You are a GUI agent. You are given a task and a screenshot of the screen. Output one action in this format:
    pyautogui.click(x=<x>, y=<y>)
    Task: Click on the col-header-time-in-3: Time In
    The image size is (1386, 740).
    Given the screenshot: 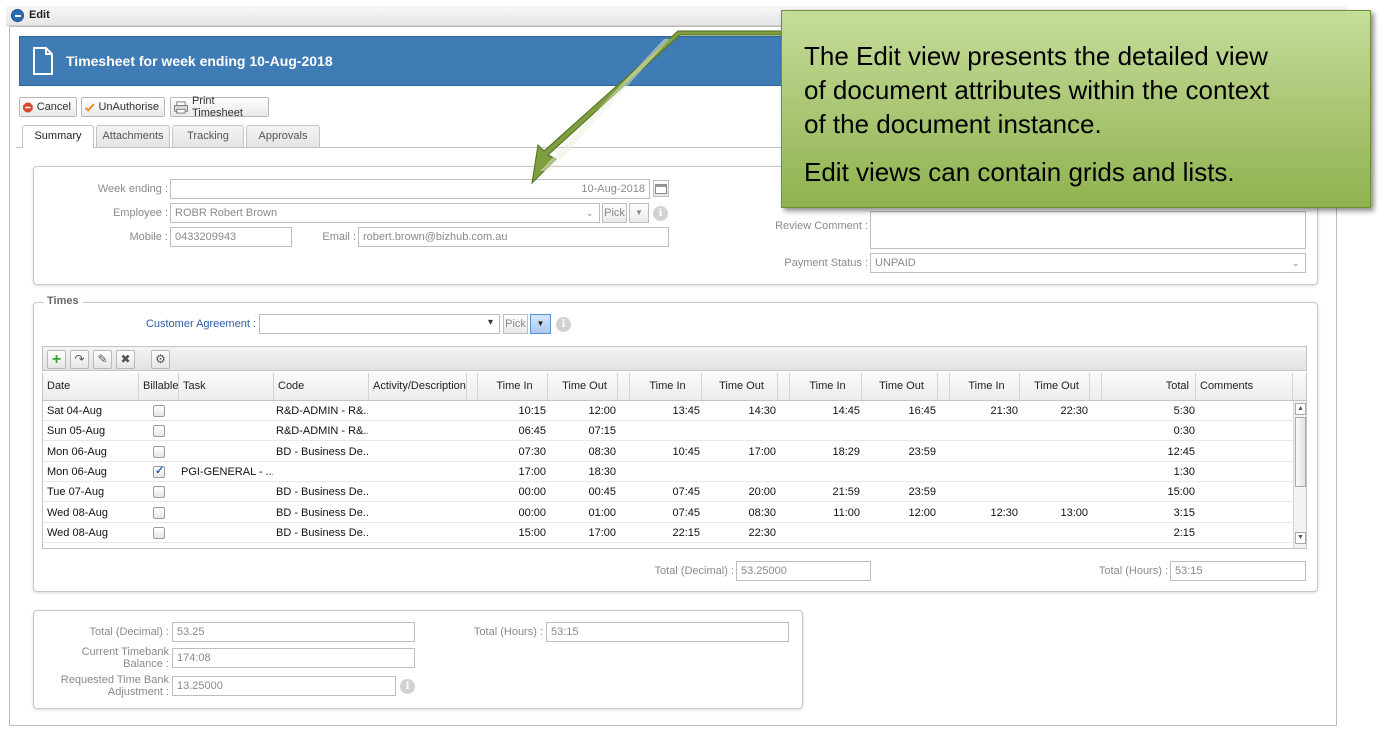 What is the action you would take?
    pyautogui.click(x=826, y=386)
    